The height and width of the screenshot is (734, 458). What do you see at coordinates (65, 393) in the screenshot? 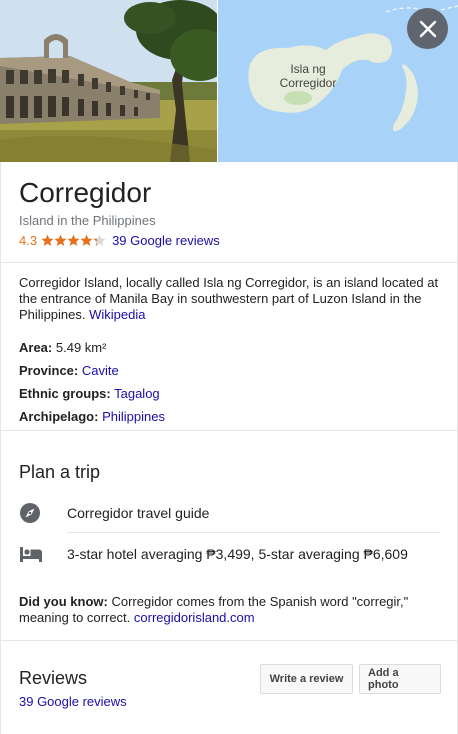
I see `fact-label: Ethnic groups:` at bounding box center [65, 393].